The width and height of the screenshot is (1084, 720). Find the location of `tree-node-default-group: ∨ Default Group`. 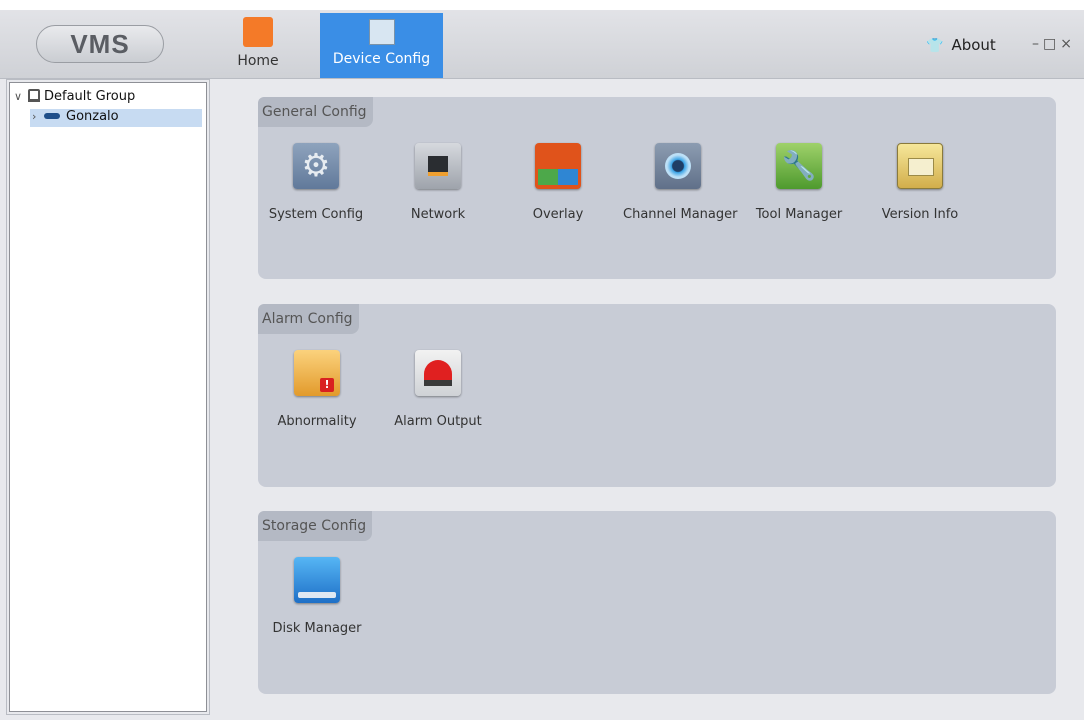

tree-node-default-group: ∨ Default Group is located at coordinates (74, 96).